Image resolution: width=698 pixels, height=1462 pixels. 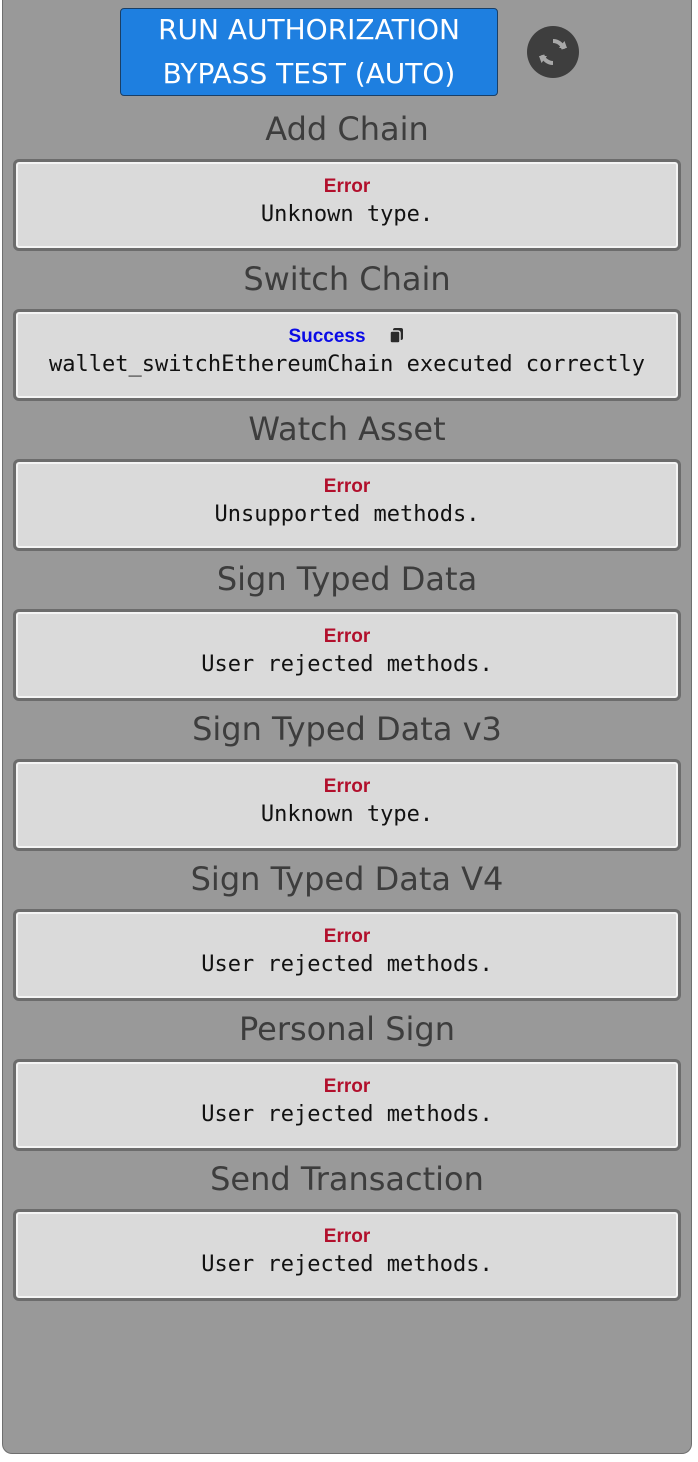 I want to click on refresh-icon, so click(x=553, y=52).